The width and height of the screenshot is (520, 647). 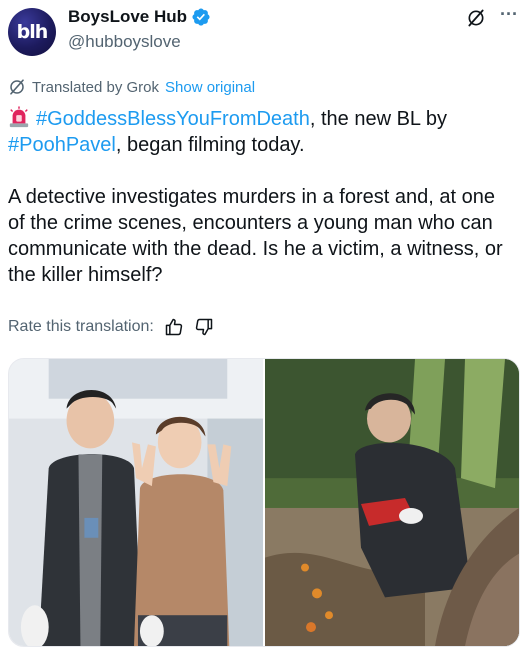 I want to click on siren-emoji-icon, so click(x=19, y=117).